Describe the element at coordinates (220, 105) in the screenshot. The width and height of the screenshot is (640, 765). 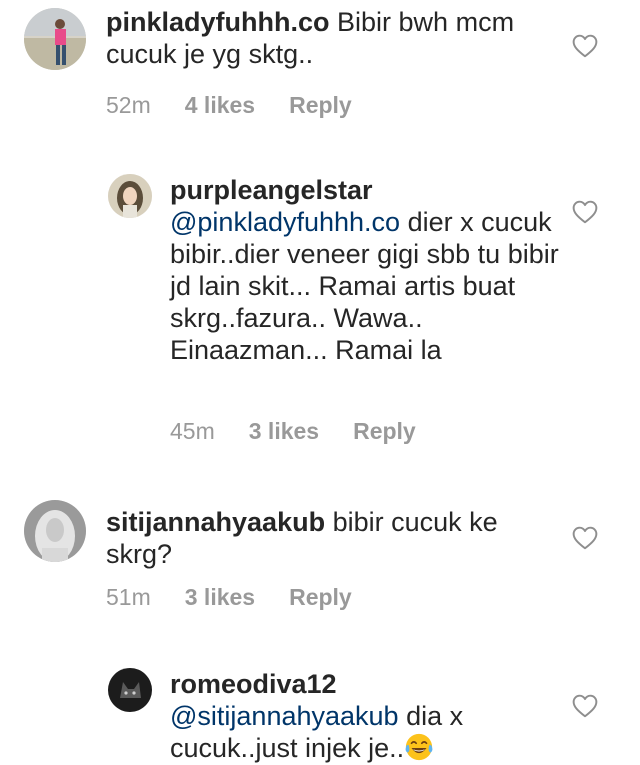
I see `likes-count: 4 likes` at that location.